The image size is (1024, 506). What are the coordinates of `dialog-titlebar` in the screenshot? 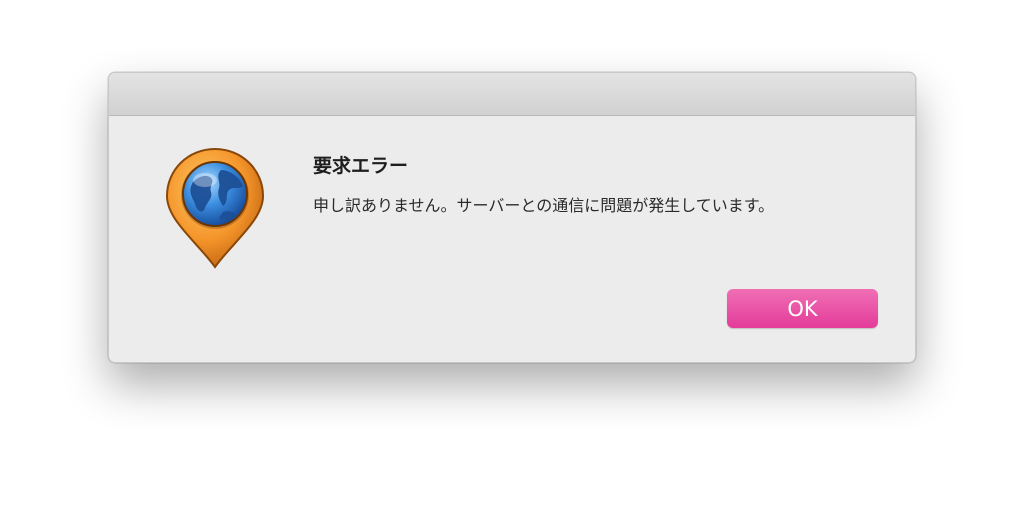 It's located at (512, 94).